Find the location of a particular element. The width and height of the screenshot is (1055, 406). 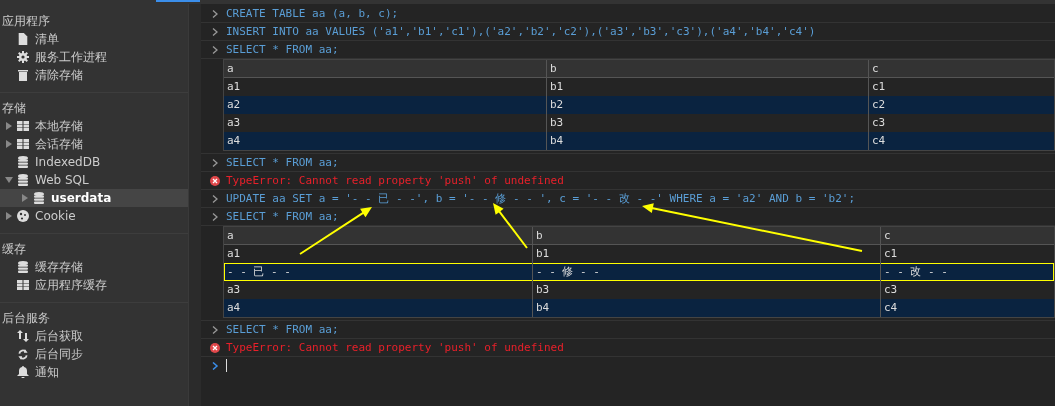

sync-icon is located at coordinates (23, 354).